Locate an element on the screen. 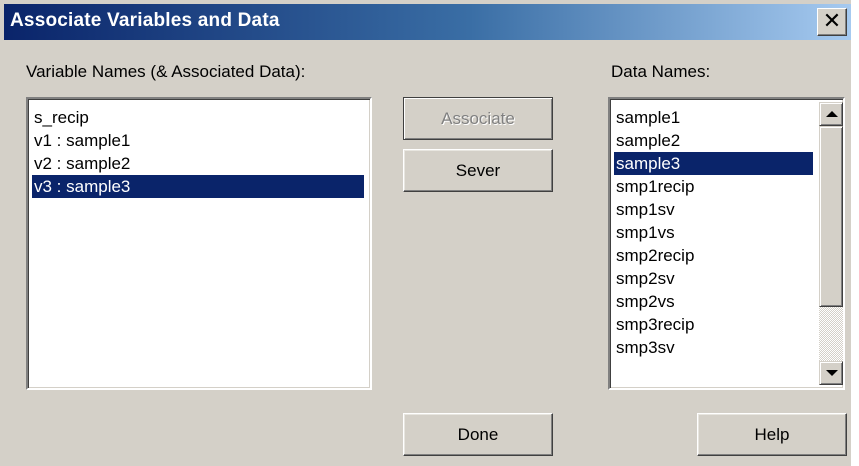 Image resolution: width=859 pixels, height=466 pixels. arrow-up-icon is located at coordinates (832, 114).